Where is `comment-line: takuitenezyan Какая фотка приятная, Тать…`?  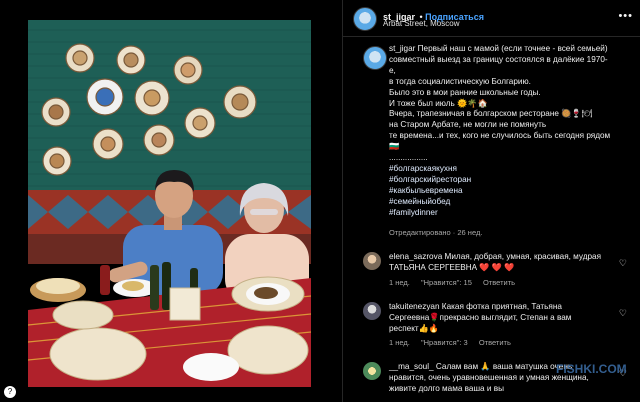 comment-line: takuitenezyan Какая фотка приятная, Тать… is located at coordinates (475, 306).